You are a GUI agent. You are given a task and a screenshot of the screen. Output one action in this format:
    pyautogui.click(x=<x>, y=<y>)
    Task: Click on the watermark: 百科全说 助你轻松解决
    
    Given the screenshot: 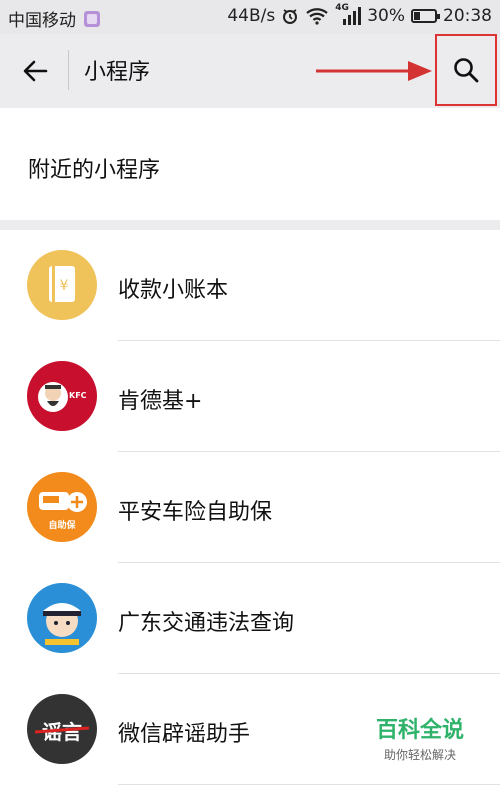 What is the action you would take?
    pyautogui.click(x=420, y=737)
    